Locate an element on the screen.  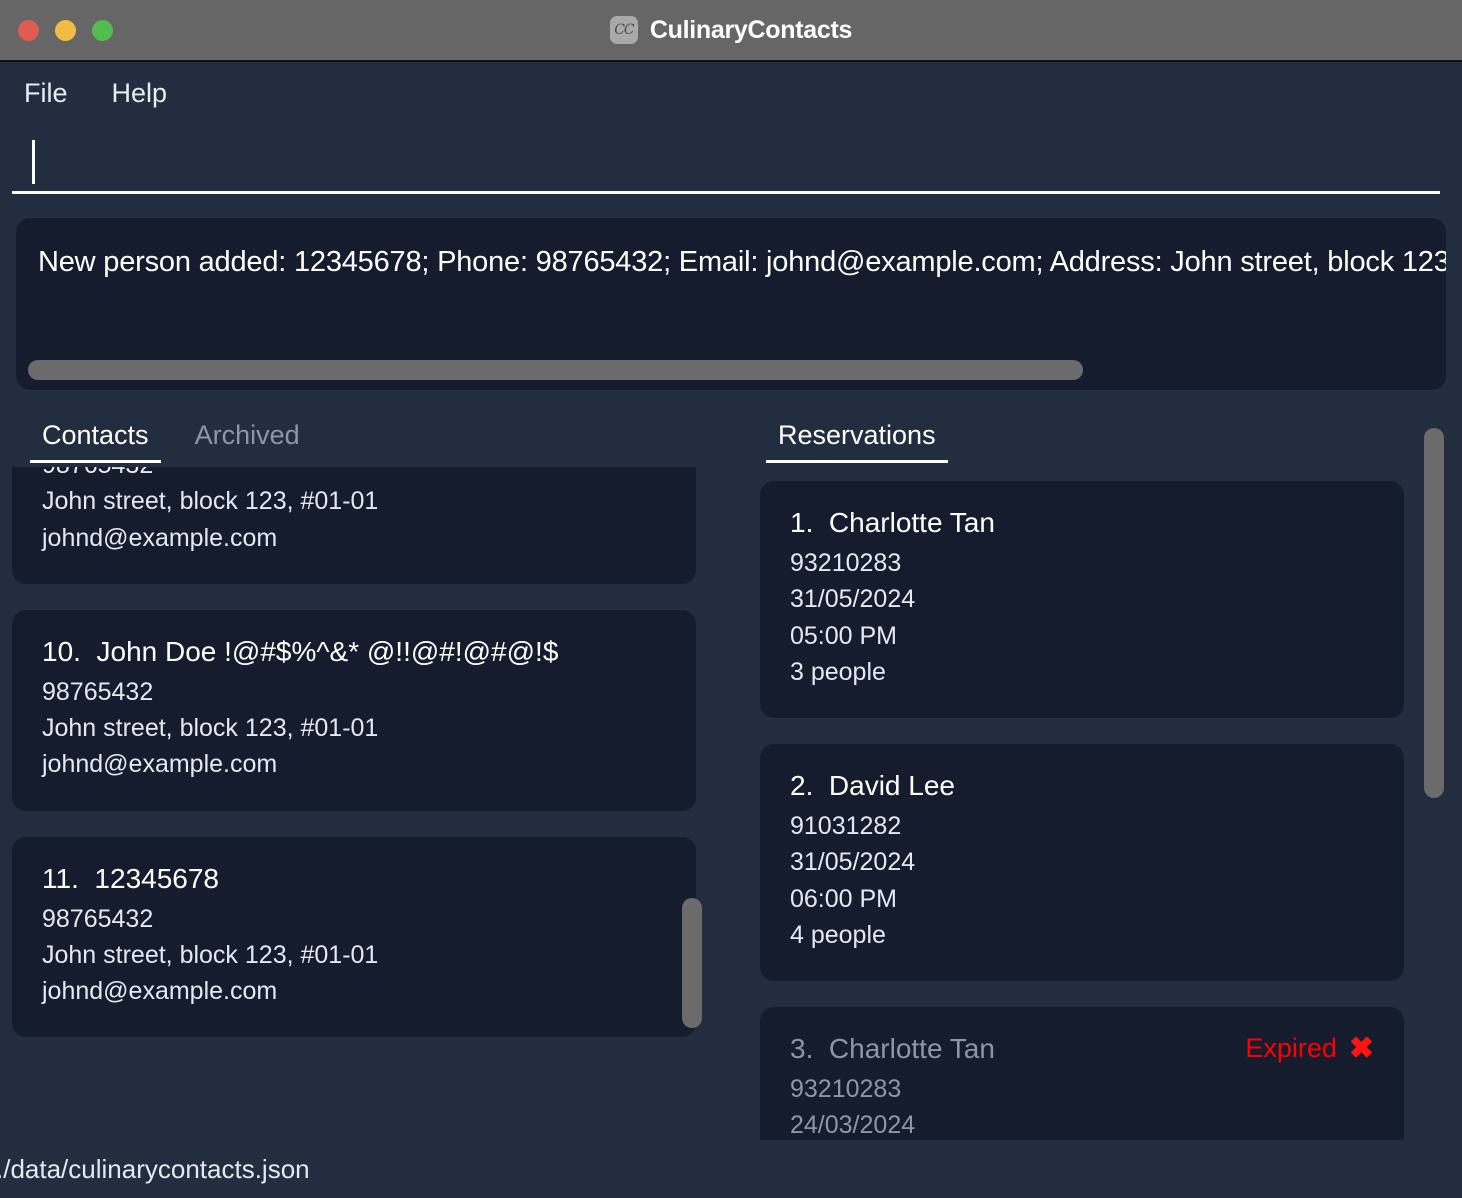
traffic-lights is located at coordinates (56, 30).